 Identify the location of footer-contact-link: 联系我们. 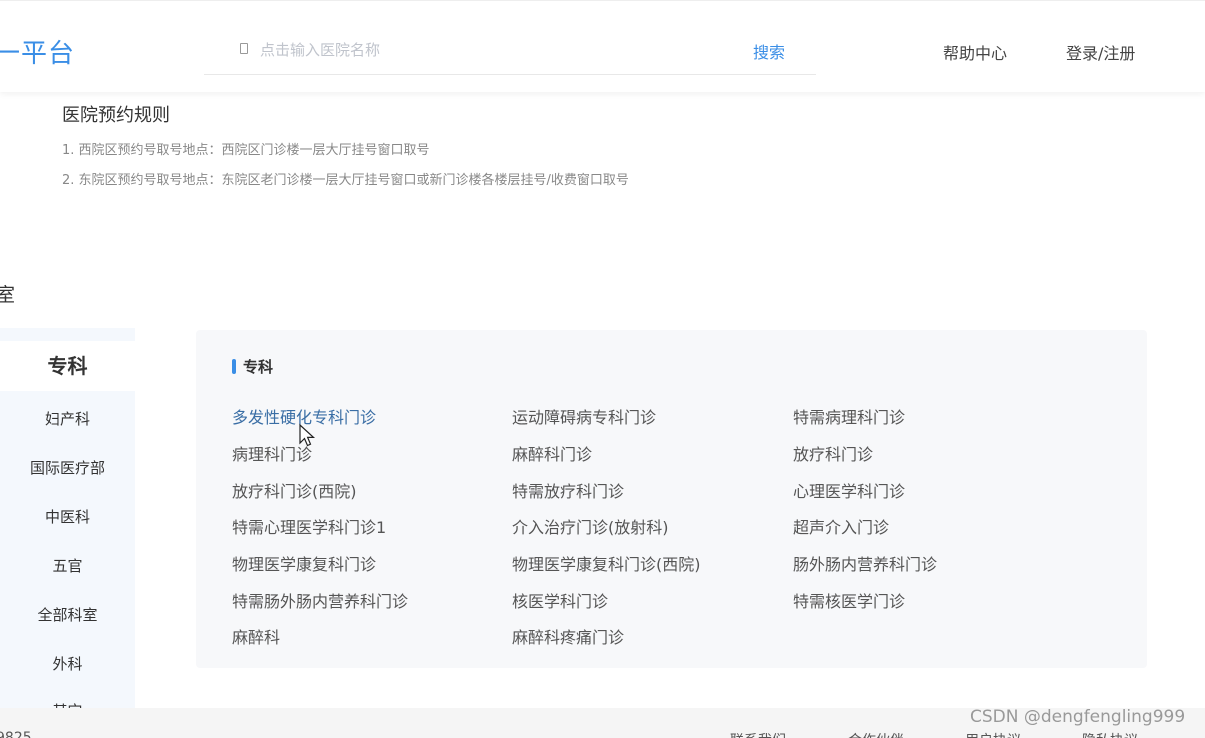
(758, 734).